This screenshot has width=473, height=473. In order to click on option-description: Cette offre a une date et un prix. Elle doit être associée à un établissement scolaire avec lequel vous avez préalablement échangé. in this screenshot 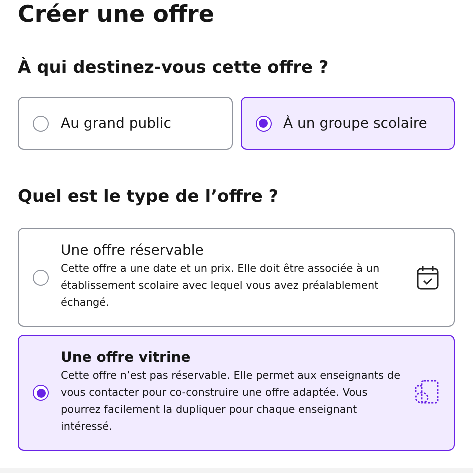, I will do `click(221, 286)`.